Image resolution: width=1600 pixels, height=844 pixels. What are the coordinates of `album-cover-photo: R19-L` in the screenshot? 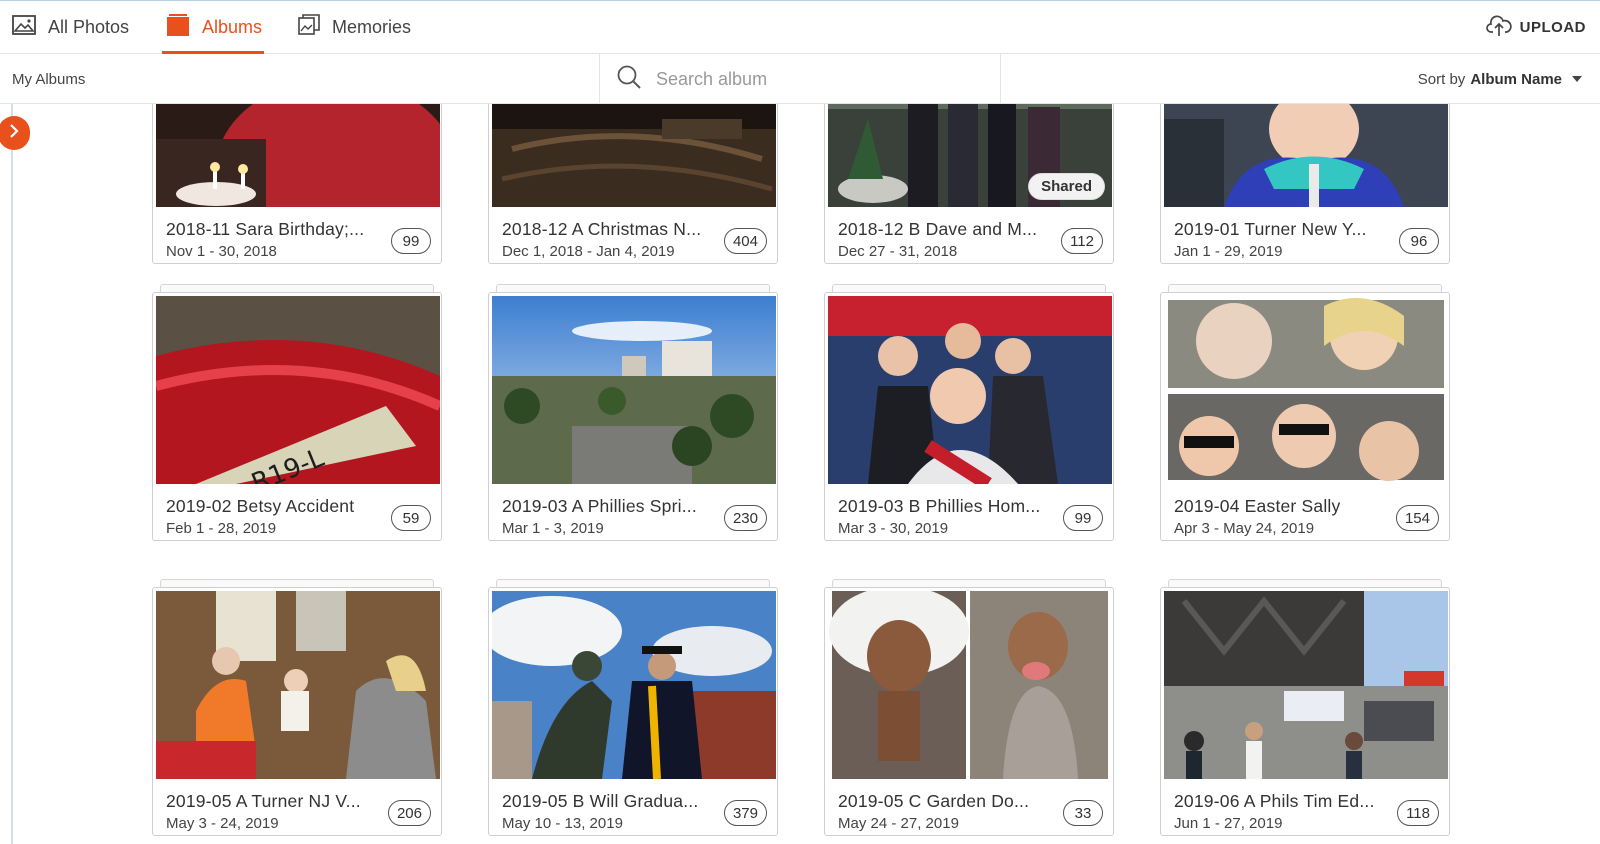 It's located at (298, 390).